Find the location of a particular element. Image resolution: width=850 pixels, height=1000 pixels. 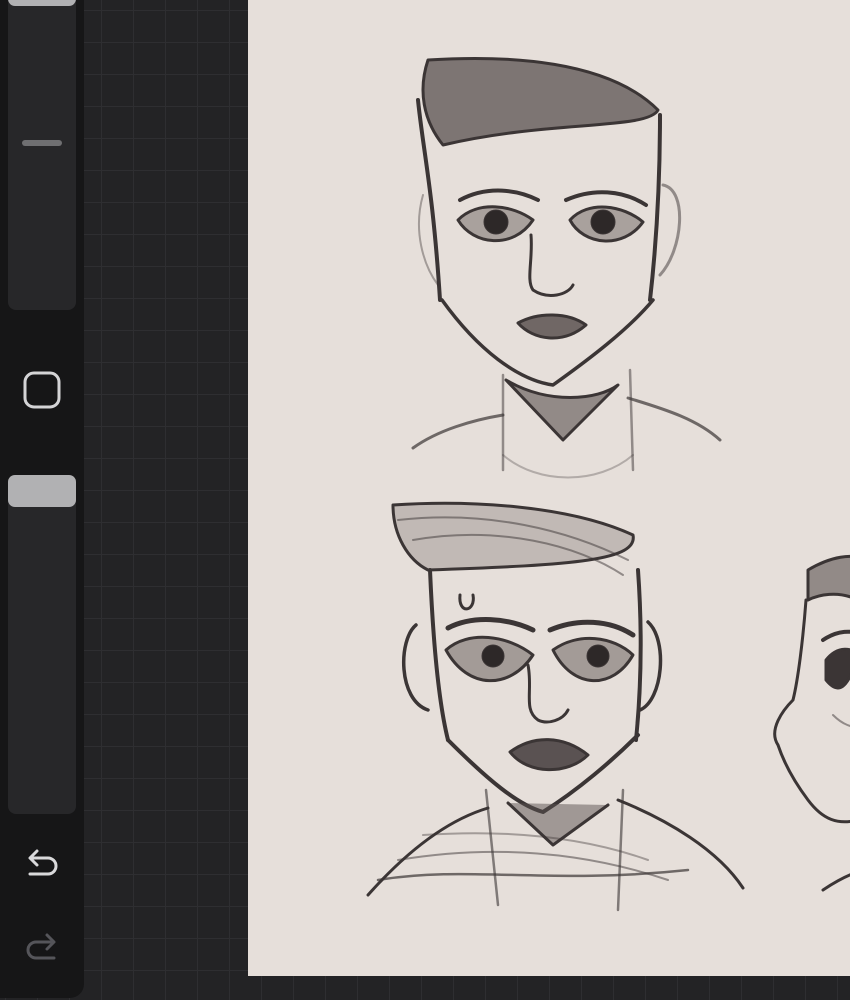

opacity-thumb is located at coordinates (42, 491).